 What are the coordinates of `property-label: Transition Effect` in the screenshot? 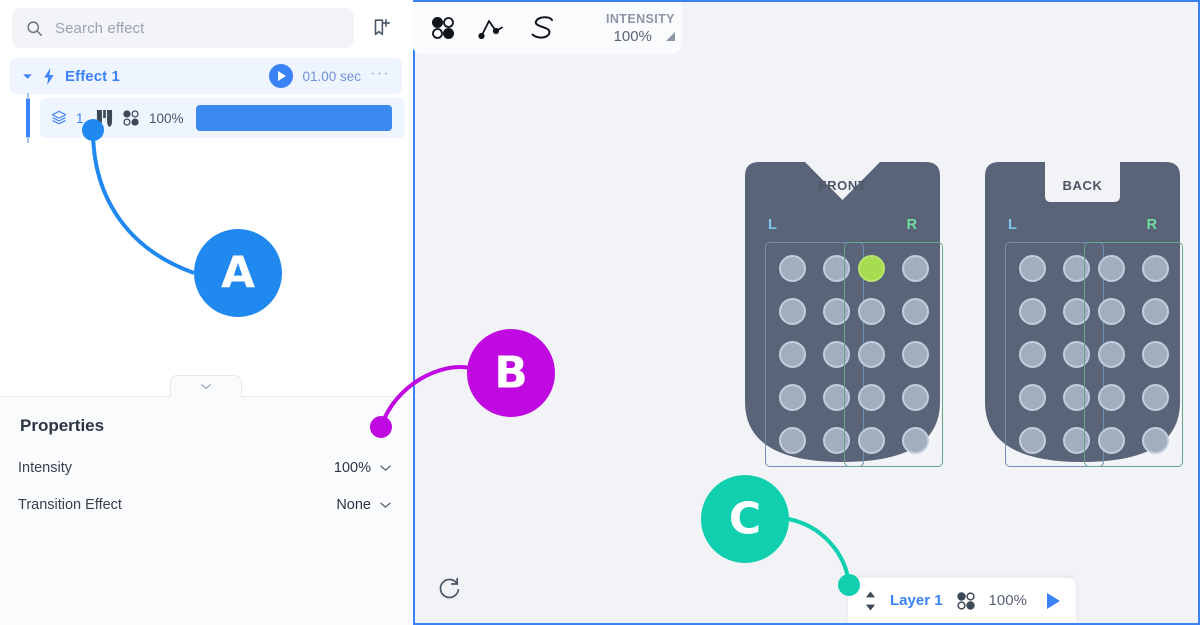 It's located at (70, 505).